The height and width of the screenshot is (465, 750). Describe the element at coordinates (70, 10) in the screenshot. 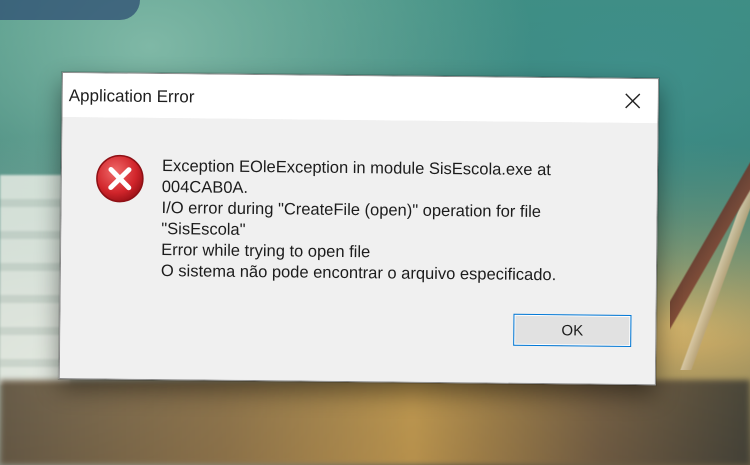

I see `background-book-top` at that location.